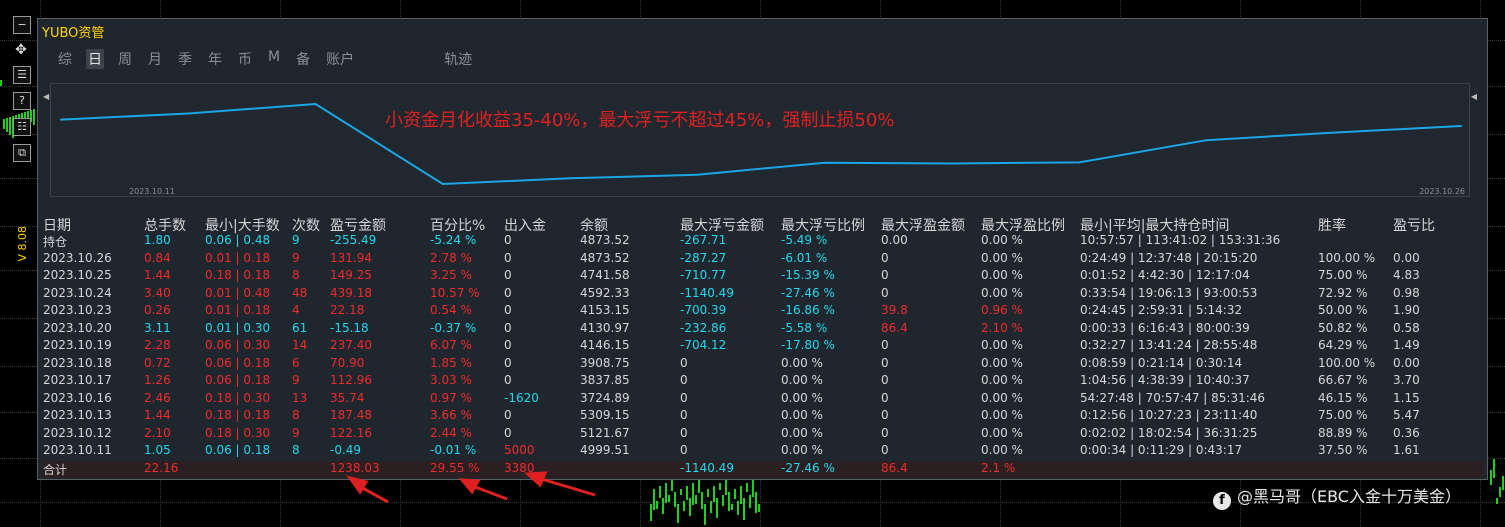 The height and width of the screenshot is (527, 1505). I want to click on arrow-flow, so click(566, 486).